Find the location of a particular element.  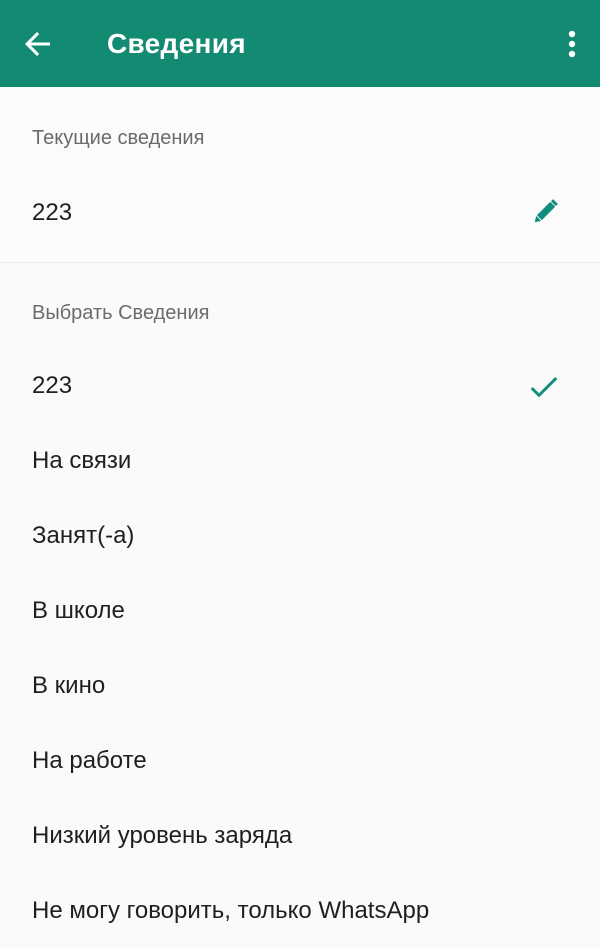

list-item: На связи is located at coordinates (300, 461).